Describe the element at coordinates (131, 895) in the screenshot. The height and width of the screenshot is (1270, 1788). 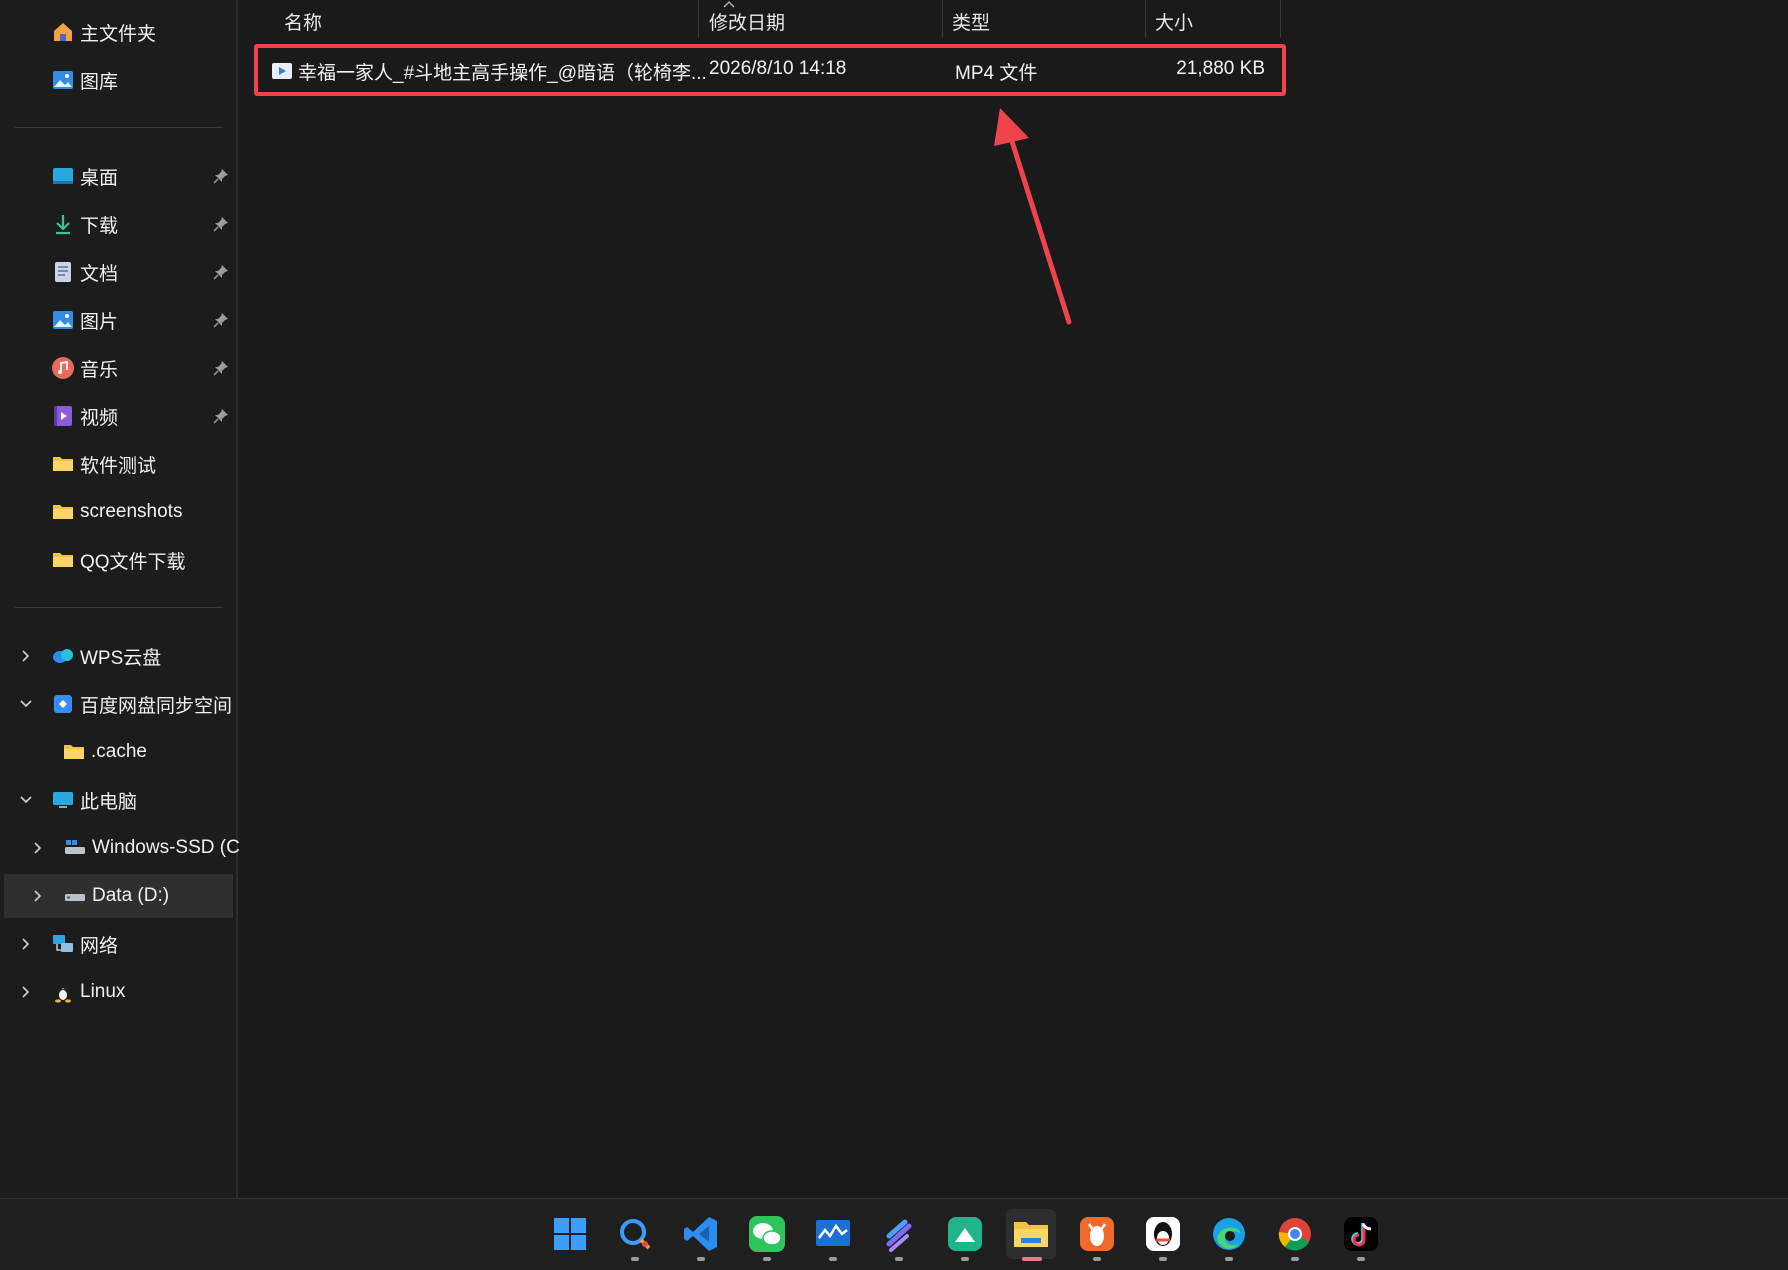
I see `nav-item-label: Data (D:)` at that location.